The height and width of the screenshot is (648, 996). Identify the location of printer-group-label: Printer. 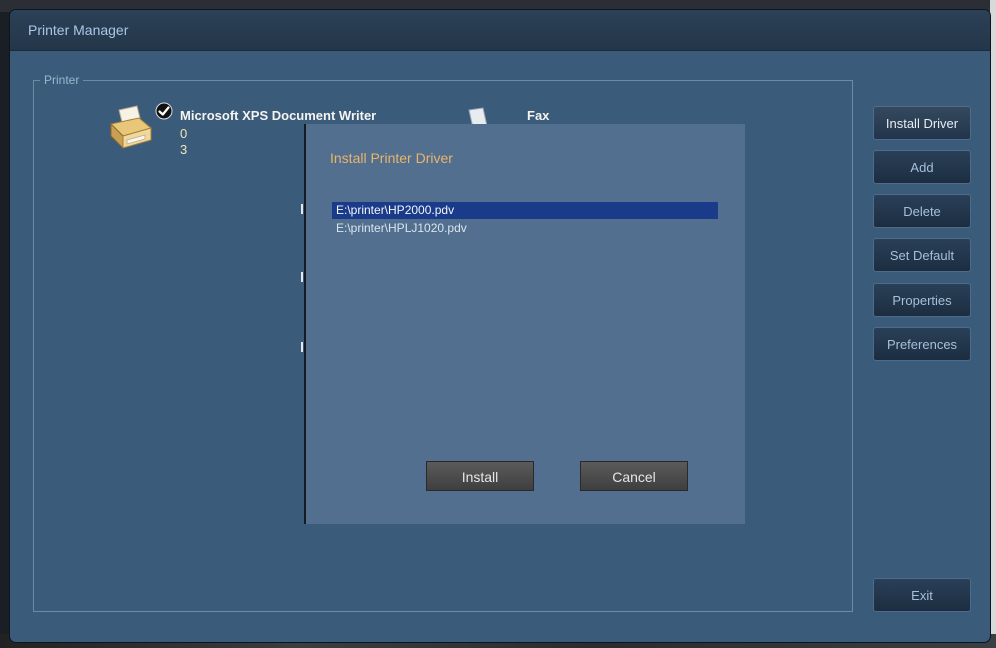
(62, 80).